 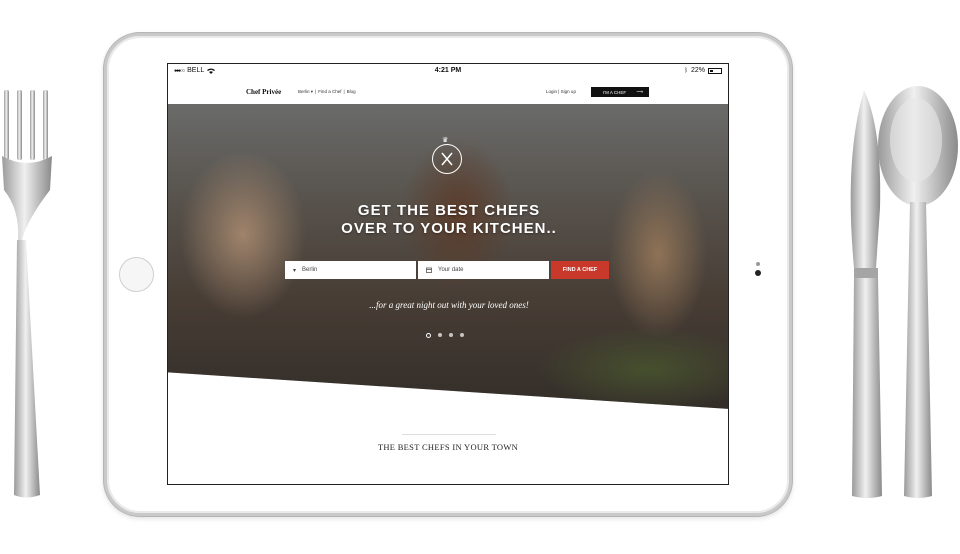 I want to click on site-logo: Chef Privée, so click(x=263, y=92).